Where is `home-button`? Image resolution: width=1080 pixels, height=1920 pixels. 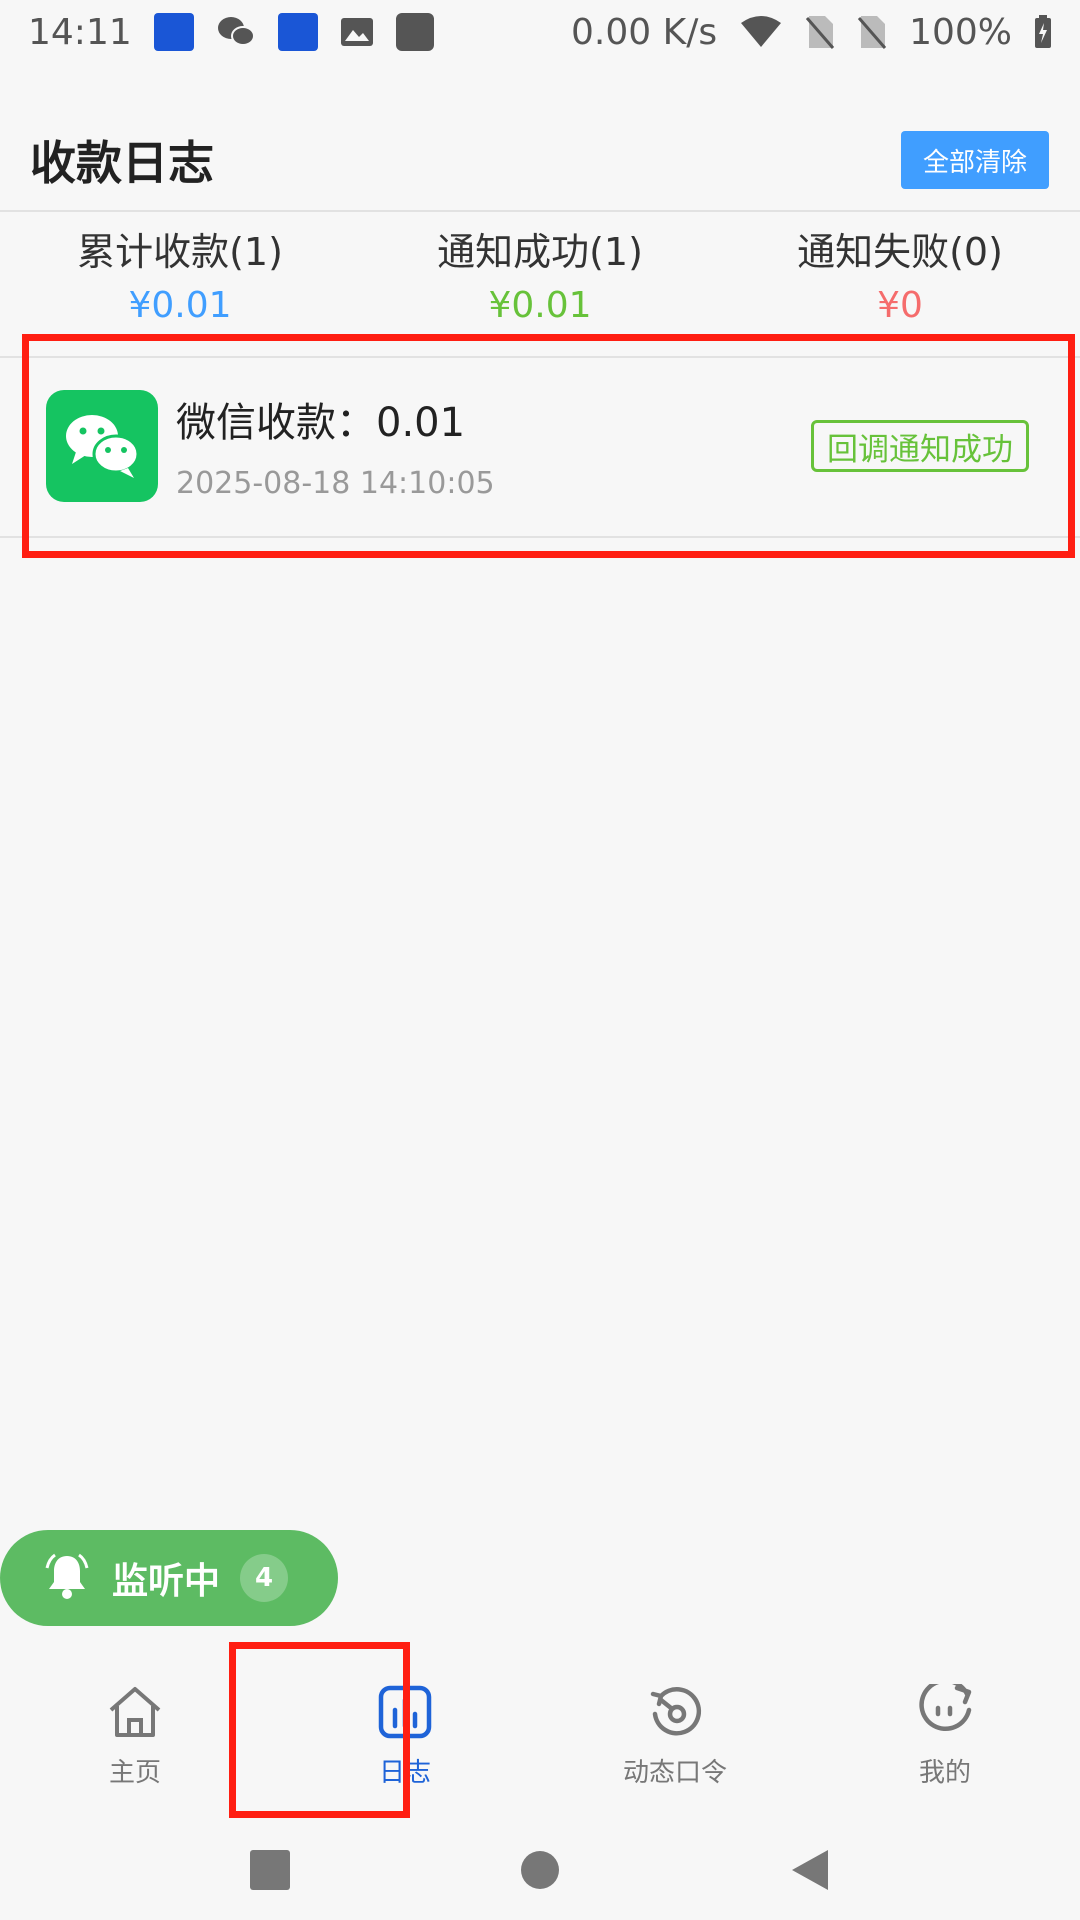 home-button is located at coordinates (540, 1870).